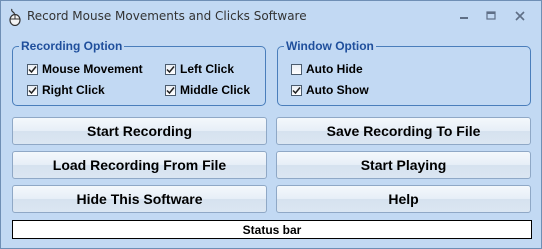  I want to click on hide-software-button: Hide This Software, so click(139, 199).